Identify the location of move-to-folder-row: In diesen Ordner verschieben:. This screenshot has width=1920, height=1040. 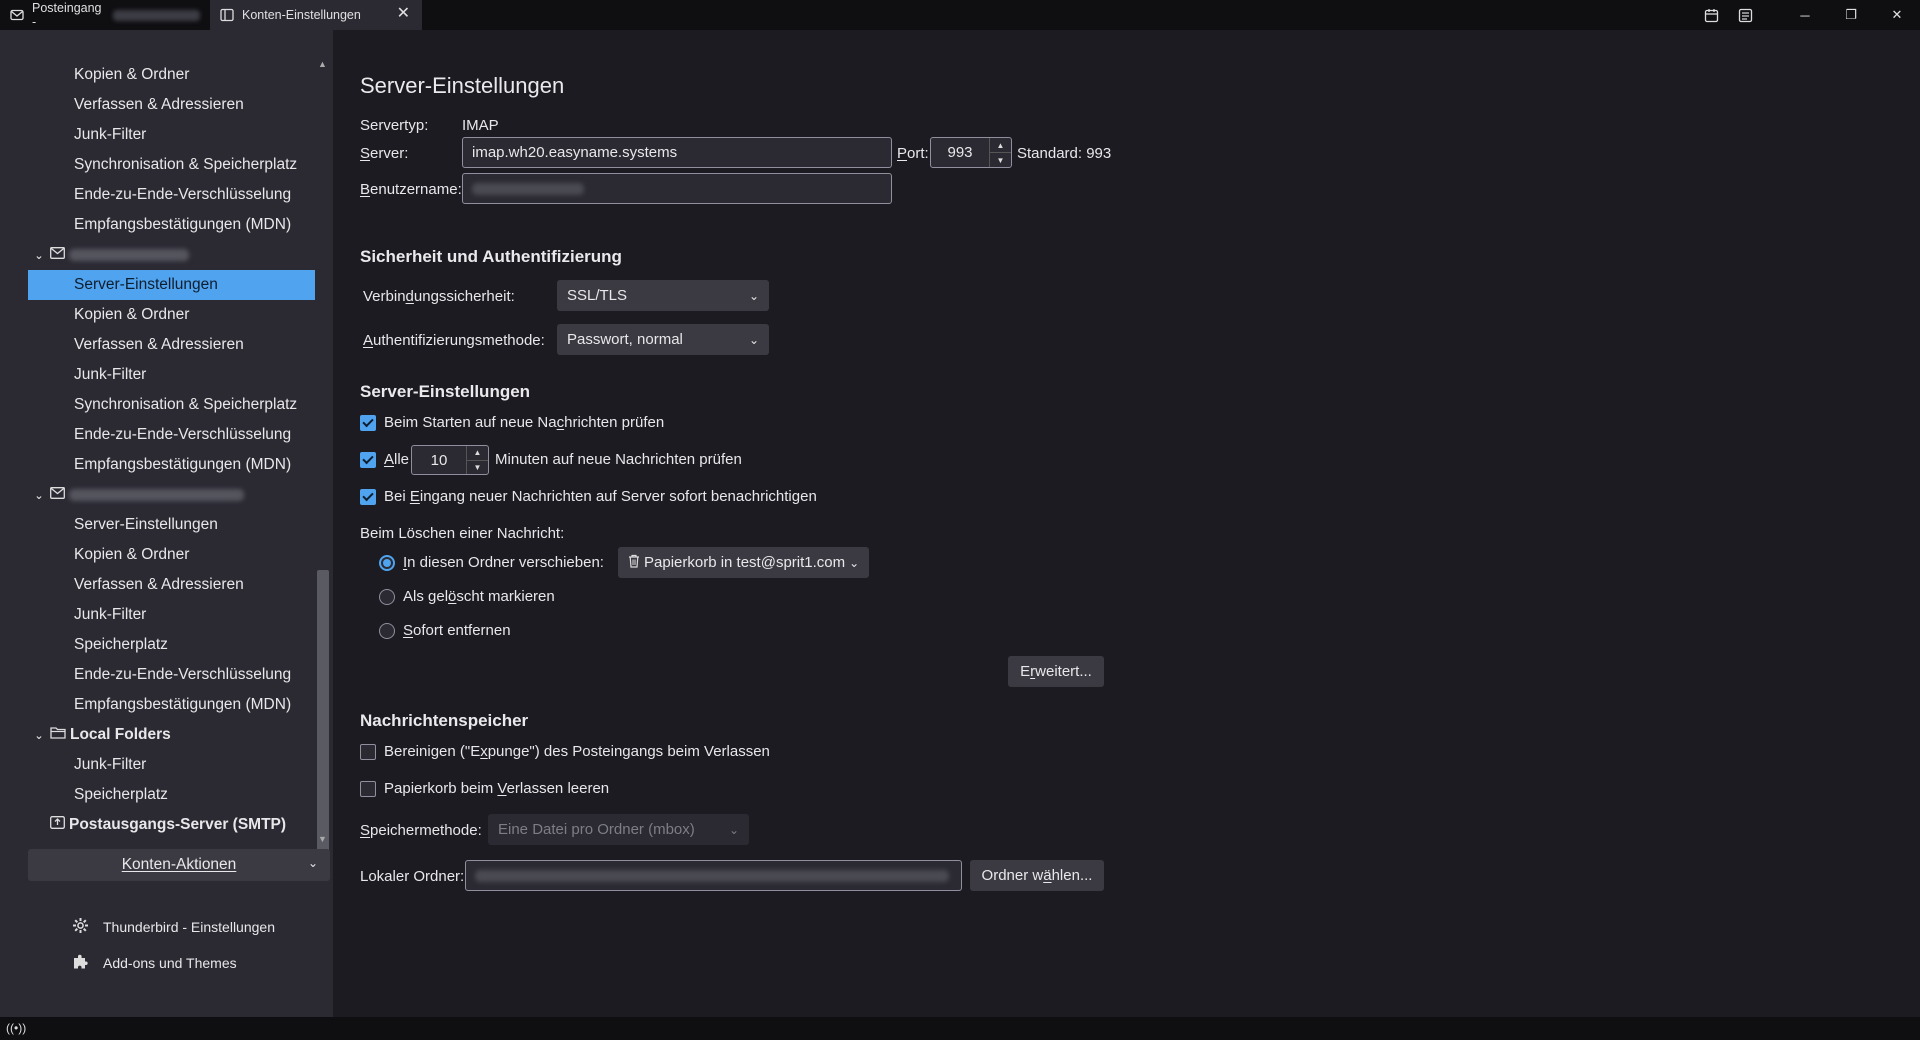
(491, 562).